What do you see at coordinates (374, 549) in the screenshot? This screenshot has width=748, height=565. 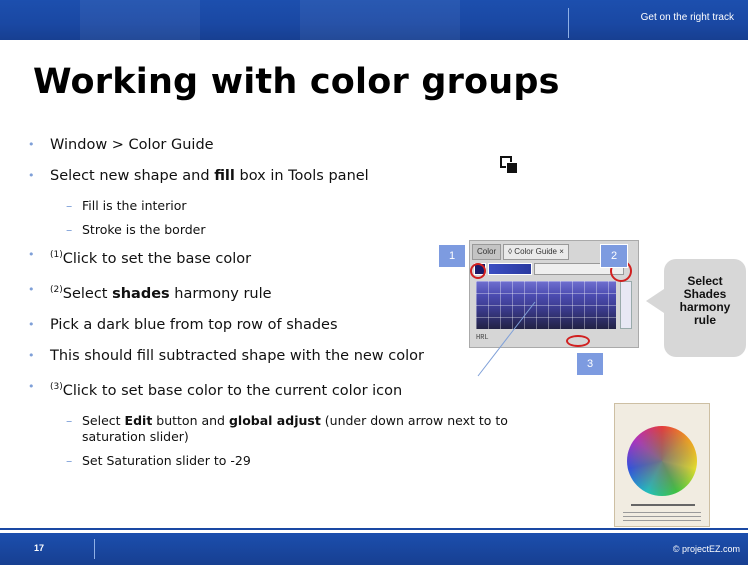 I see `footer-bar: 17 © projectEZ.com` at bounding box center [374, 549].